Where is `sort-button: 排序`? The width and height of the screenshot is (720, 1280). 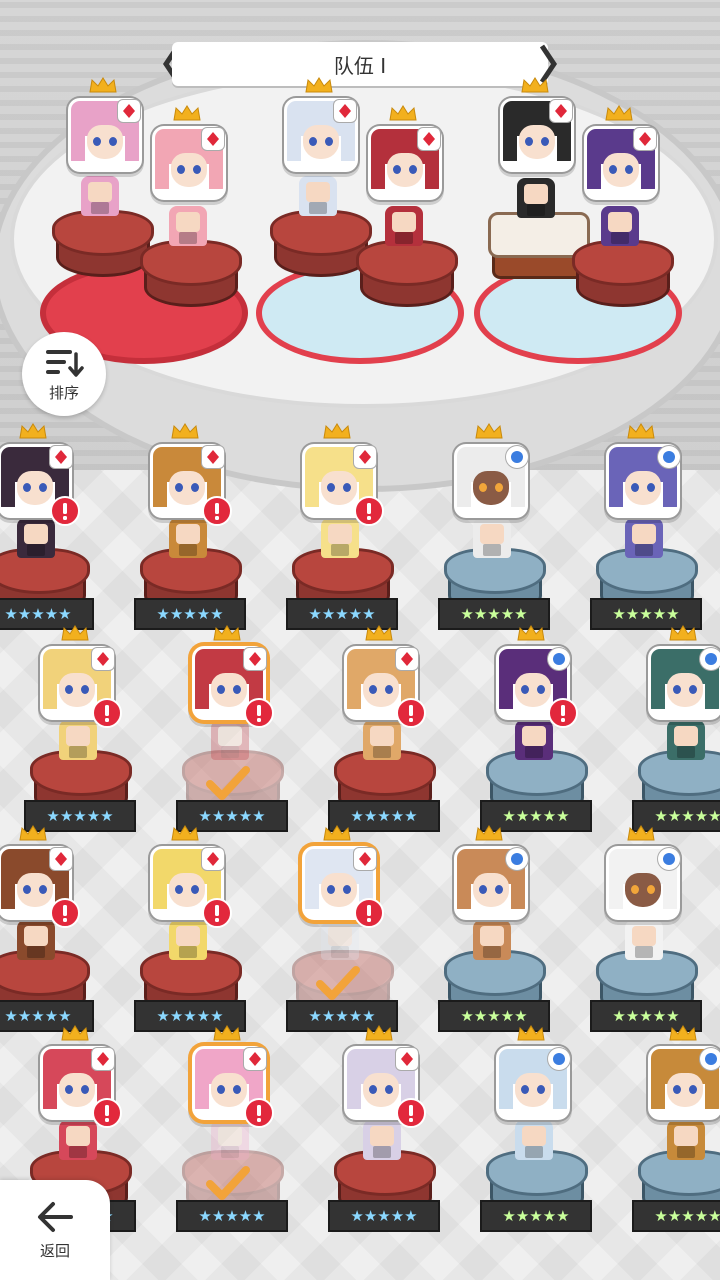 sort-button: 排序 is located at coordinates (64, 374).